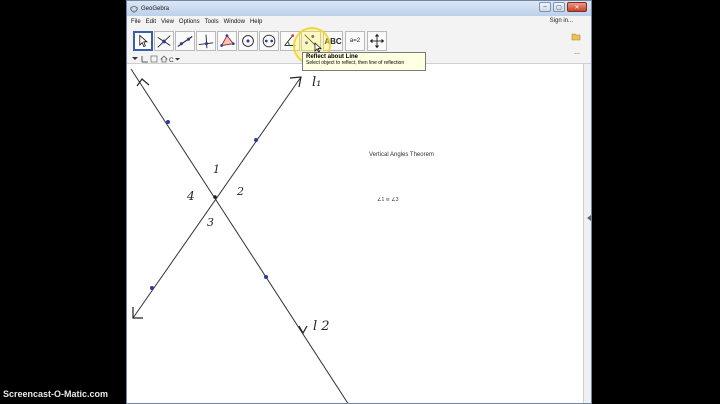 The height and width of the screenshot is (404, 720). What do you see at coordinates (545, 7) in the screenshot?
I see `minimize-button: –` at bounding box center [545, 7].